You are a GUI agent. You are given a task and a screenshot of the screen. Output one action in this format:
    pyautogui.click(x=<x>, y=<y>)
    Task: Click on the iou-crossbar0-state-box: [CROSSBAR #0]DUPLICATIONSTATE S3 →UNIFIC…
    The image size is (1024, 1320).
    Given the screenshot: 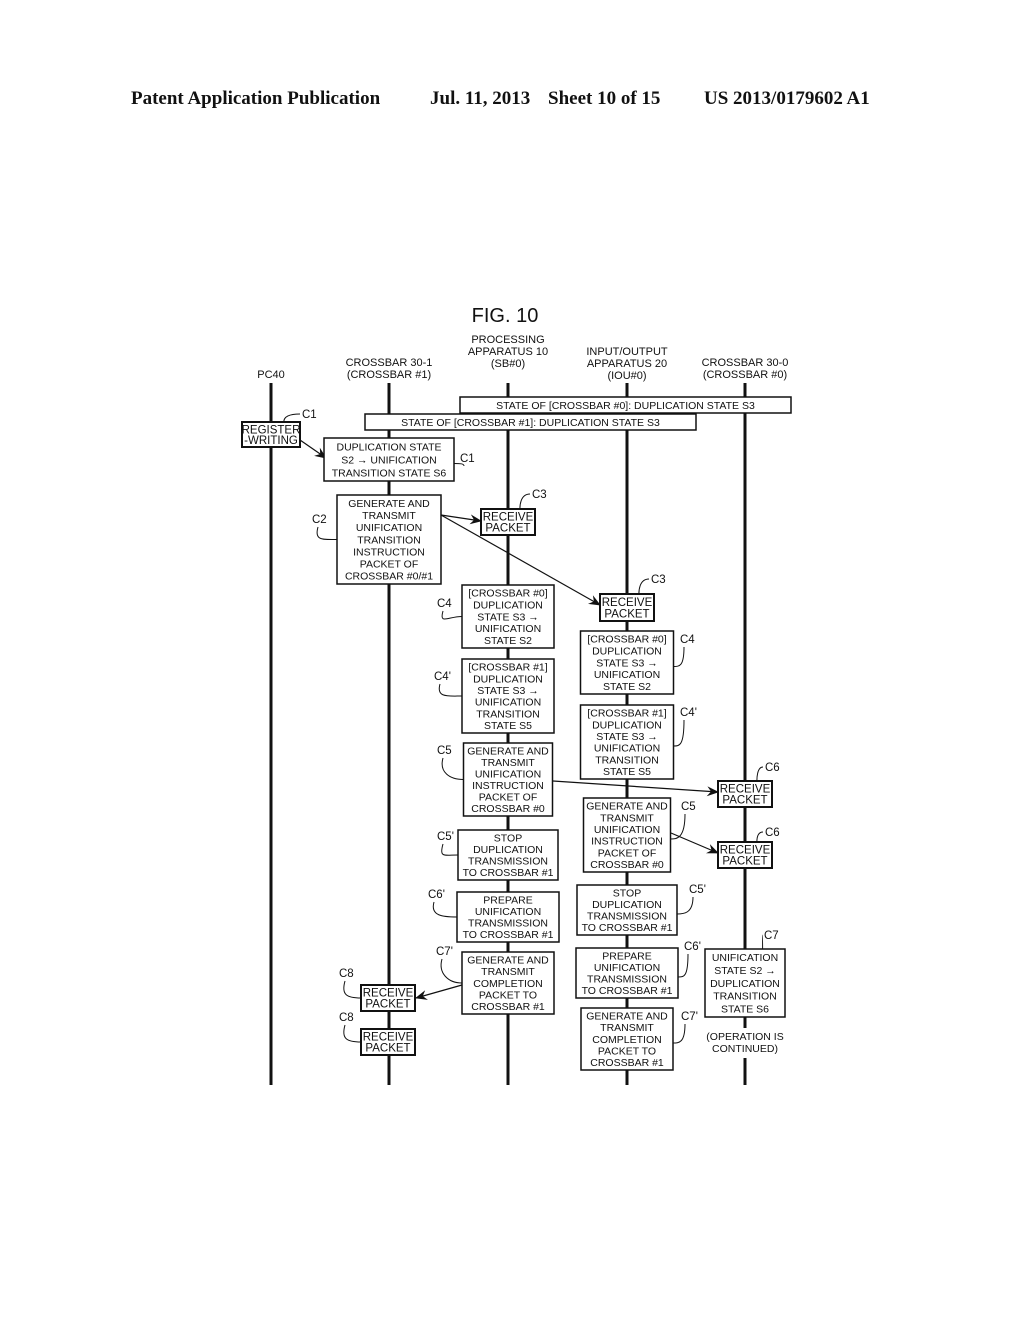 What is the action you would take?
    pyautogui.click(x=627, y=662)
    